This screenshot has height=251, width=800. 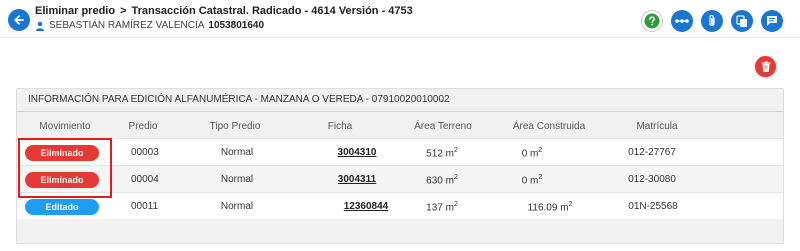 What do you see at coordinates (366, 206) in the screenshot?
I see `ficha-link: 12360844` at bounding box center [366, 206].